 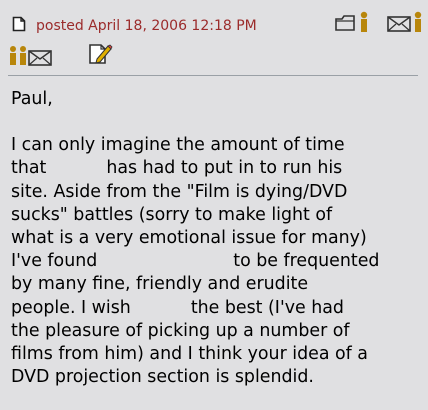 I want to click on message-line: the pleasure of picking up a number of, so click(x=180, y=330).